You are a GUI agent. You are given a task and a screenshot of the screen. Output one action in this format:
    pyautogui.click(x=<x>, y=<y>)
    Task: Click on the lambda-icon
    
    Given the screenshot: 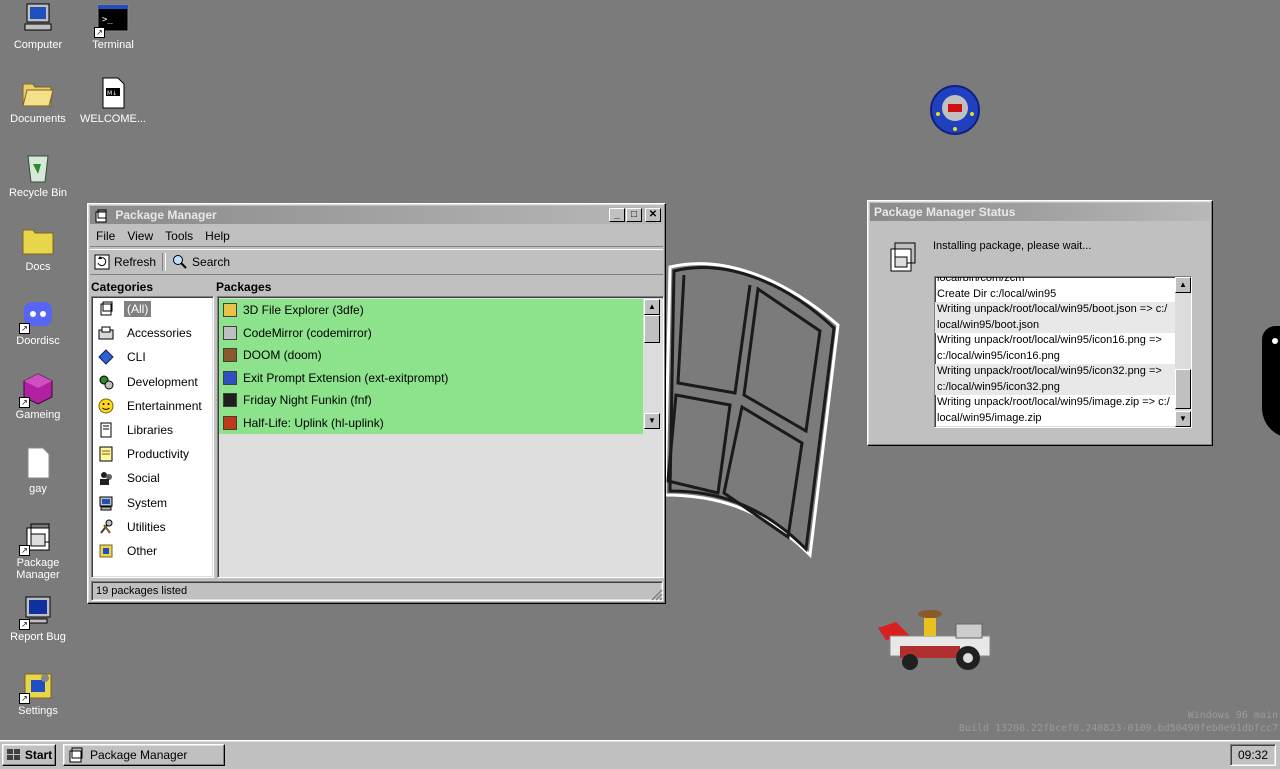 What is the action you would take?
    pyautogui.click(x=230, y=422)
    